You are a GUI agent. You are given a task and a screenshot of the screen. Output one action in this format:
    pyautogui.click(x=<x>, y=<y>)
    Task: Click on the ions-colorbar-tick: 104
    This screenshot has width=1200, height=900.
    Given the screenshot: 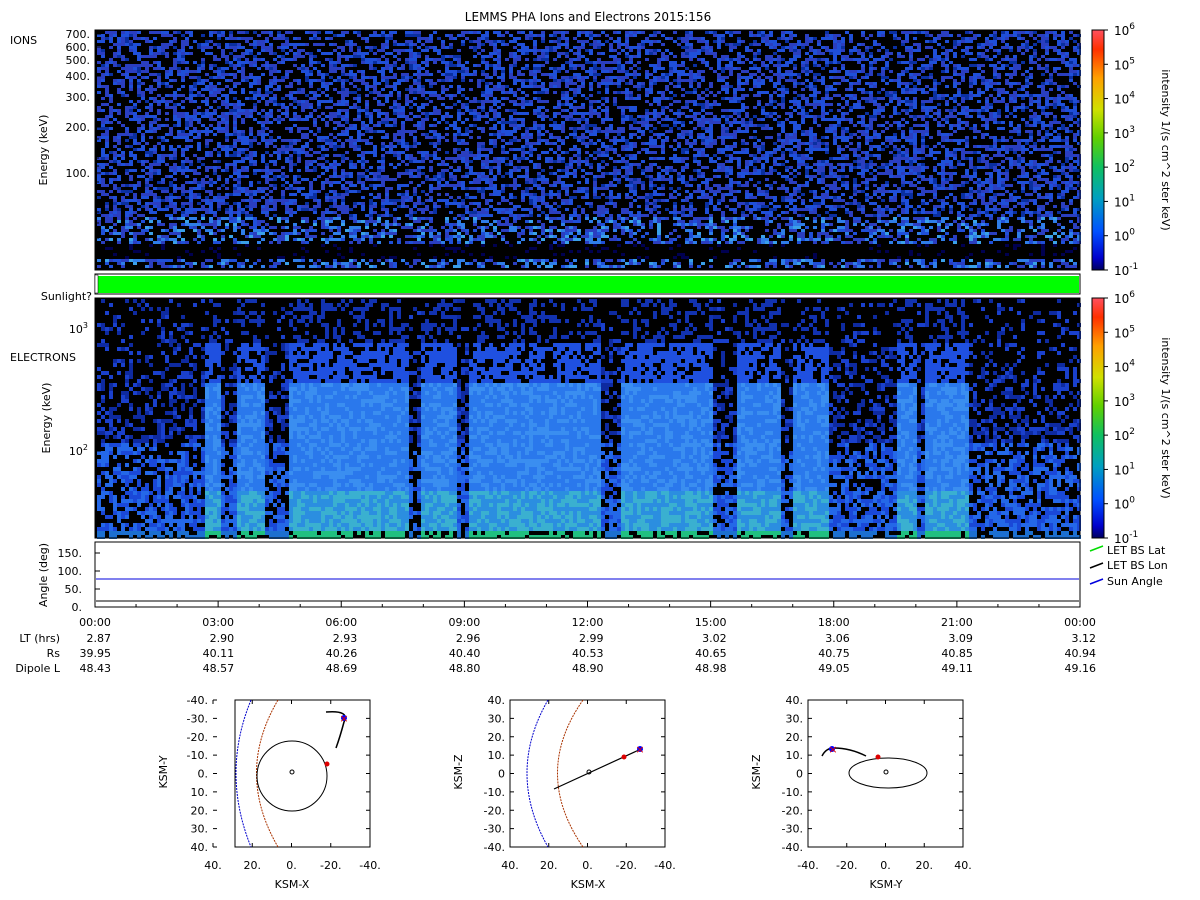 What is the action you would take?
    pyautogui.click(x=1124, y=99)
    